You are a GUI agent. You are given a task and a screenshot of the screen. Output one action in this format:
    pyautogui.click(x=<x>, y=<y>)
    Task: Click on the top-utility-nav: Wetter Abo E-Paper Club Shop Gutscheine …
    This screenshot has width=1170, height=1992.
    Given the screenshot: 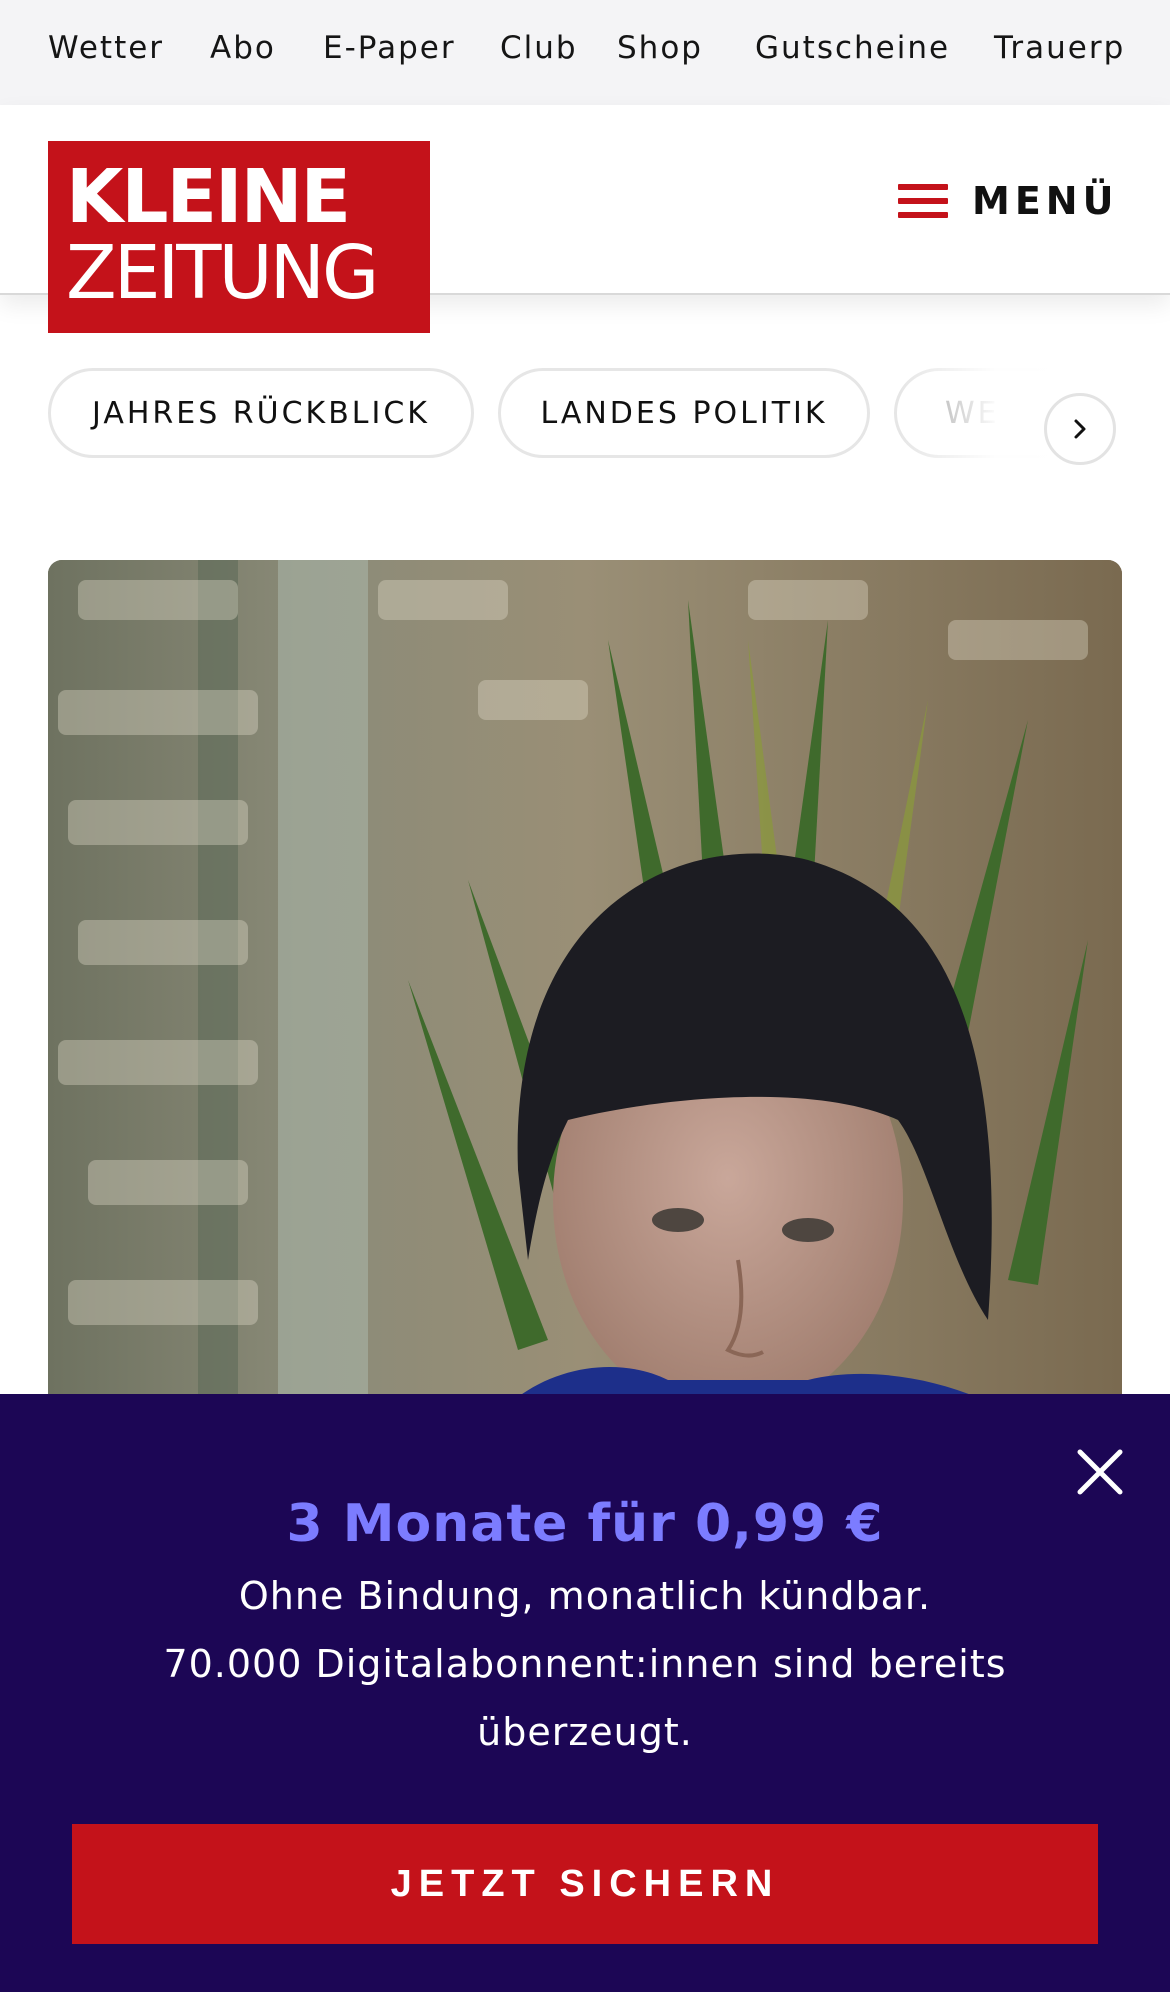 What is the action you would take?
    pyautogui.click(x=585, y=52)
    